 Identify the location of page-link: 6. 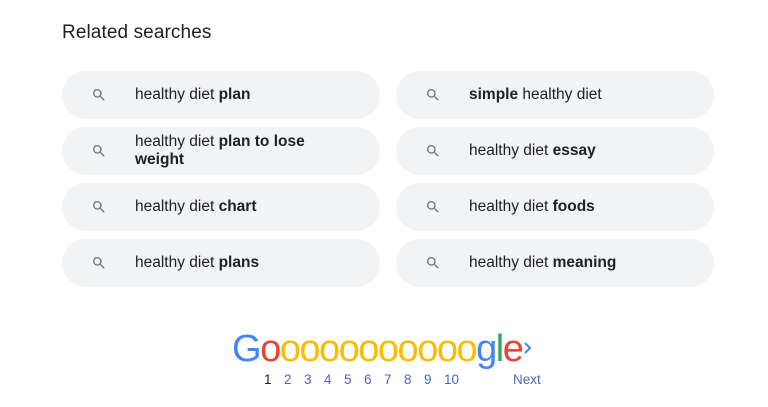
(368, 379).